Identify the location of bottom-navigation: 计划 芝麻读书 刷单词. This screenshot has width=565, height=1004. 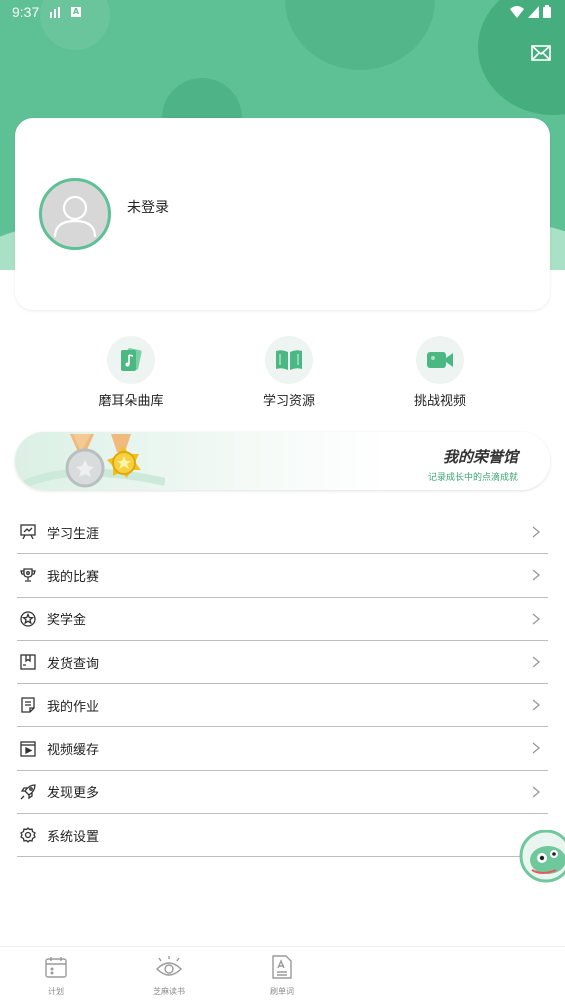
(282, 975).